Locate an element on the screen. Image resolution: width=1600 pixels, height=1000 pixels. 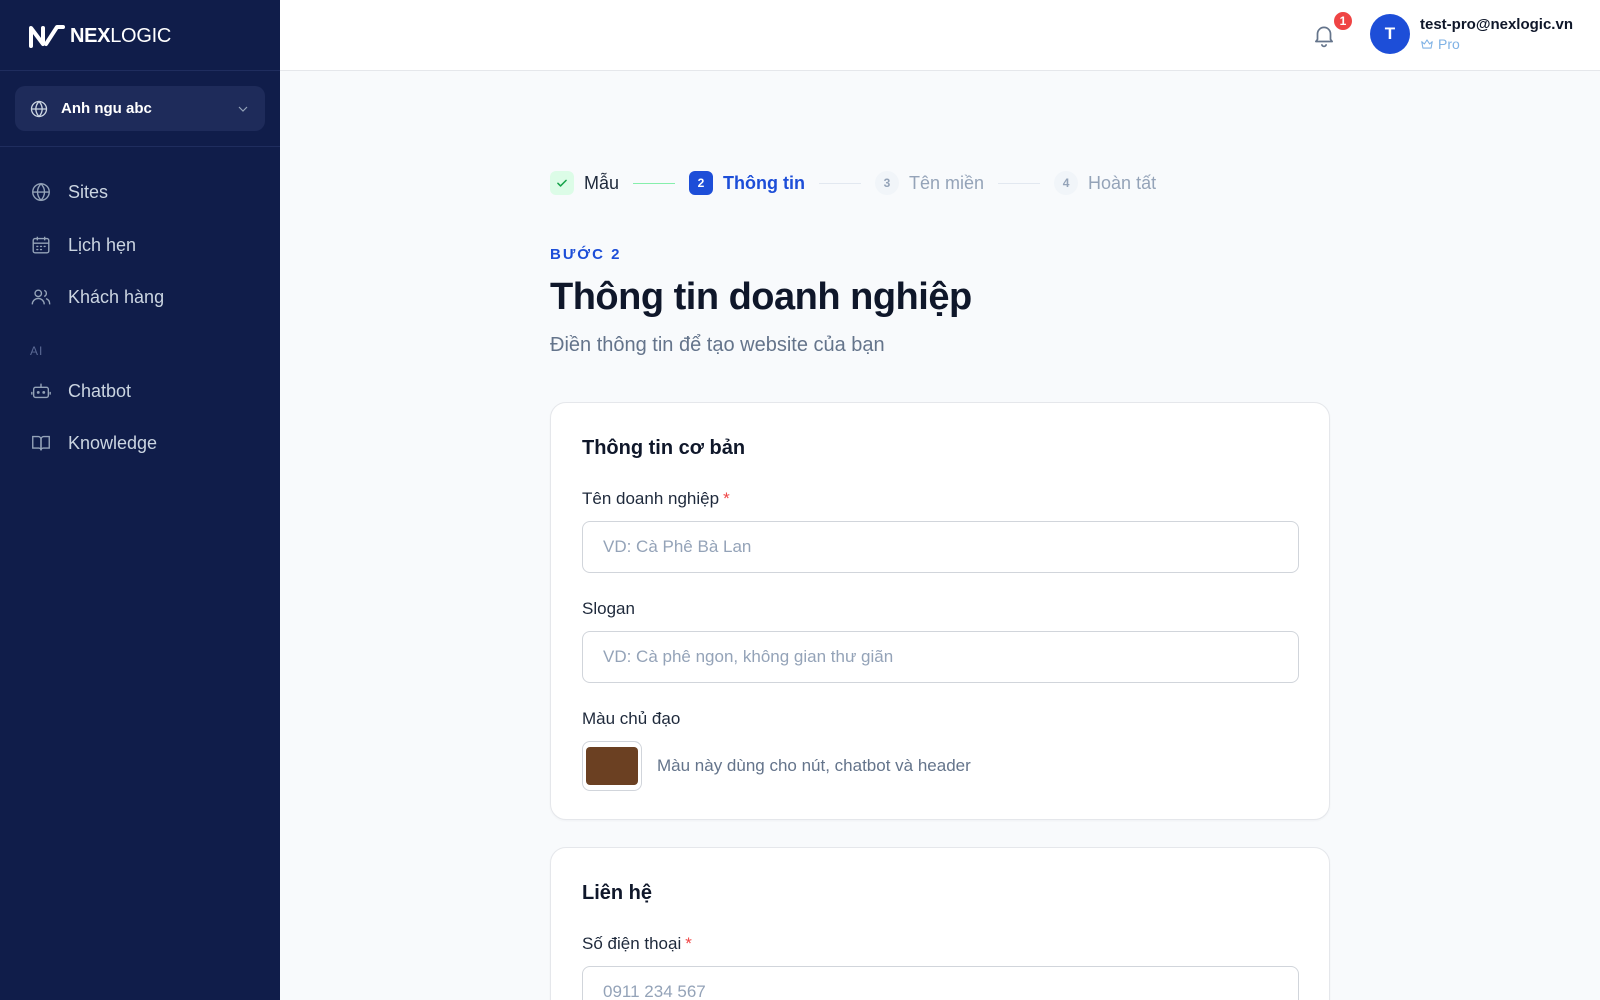
logo-wordmark: NEXLOGIC is located at coordinates (120, 35).